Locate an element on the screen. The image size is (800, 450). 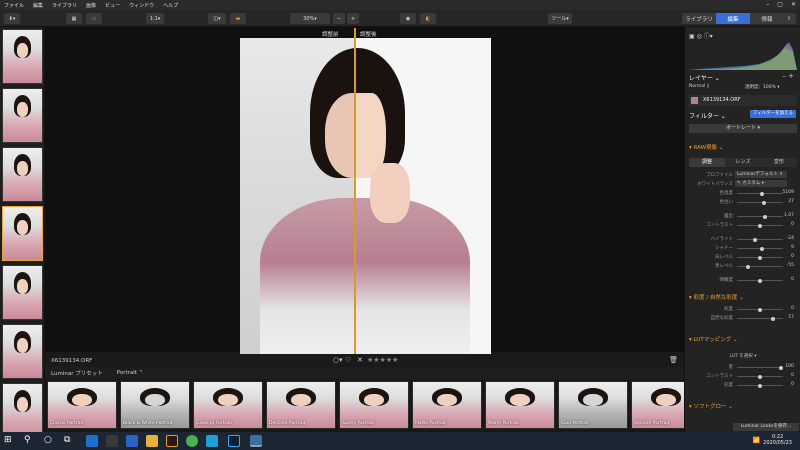
share-icon: ⇪ is located at coordinates (789, 18).